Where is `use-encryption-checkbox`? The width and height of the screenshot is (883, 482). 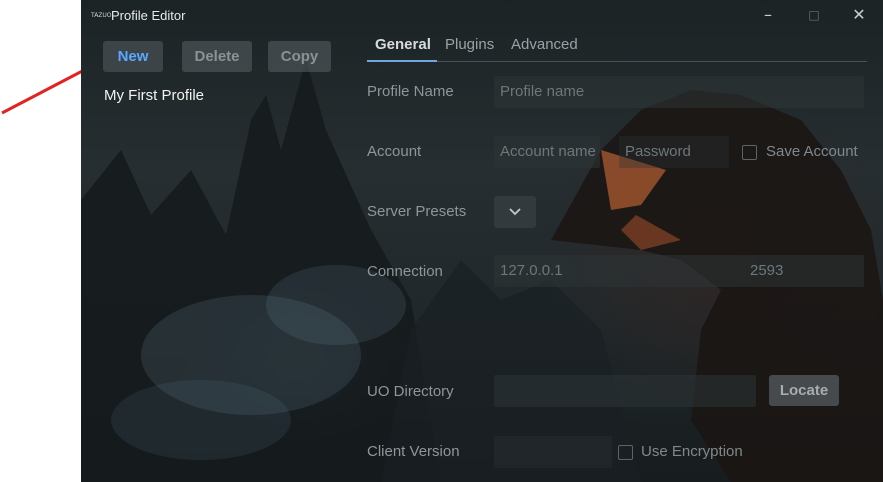
use-encryption-checkbox is located at coordinates (625, 452).